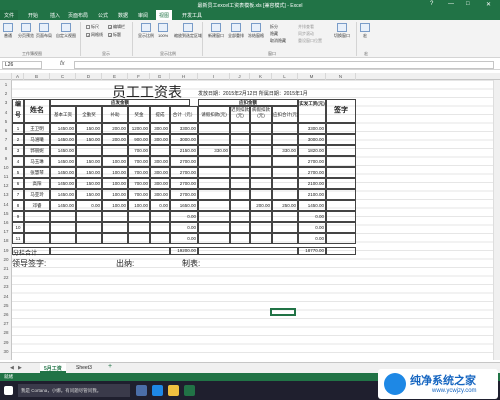 The image size is (500, 400). What do you see at coordinates (189, 390) in the screenshot?
I see `excel-icon` at bounding box center [189, 390].